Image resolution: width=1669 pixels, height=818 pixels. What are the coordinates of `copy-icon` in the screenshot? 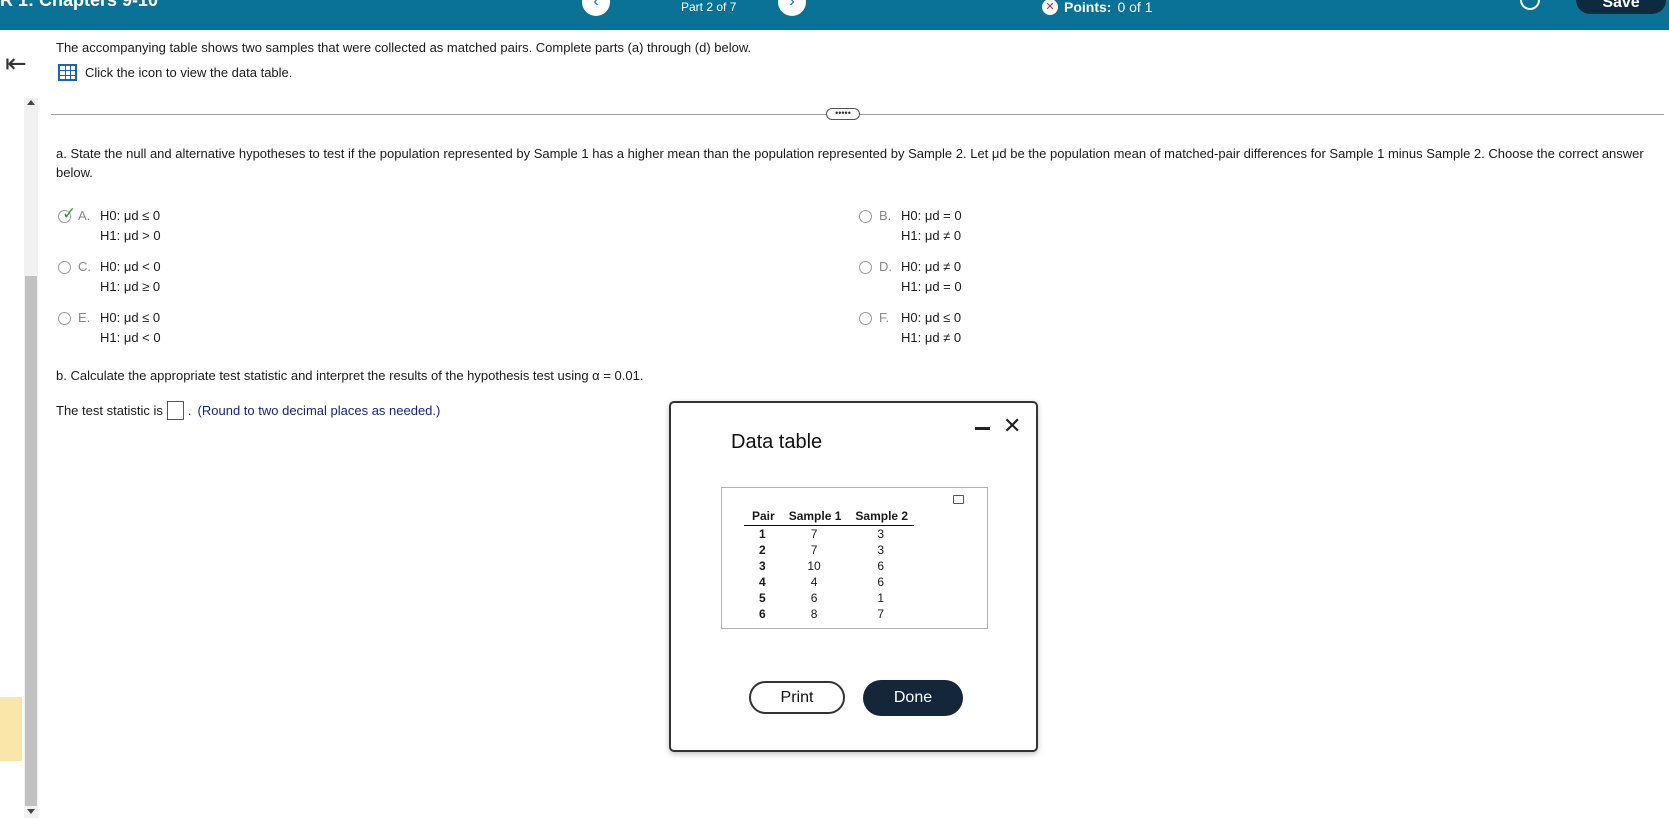 It's located at (958, 499).